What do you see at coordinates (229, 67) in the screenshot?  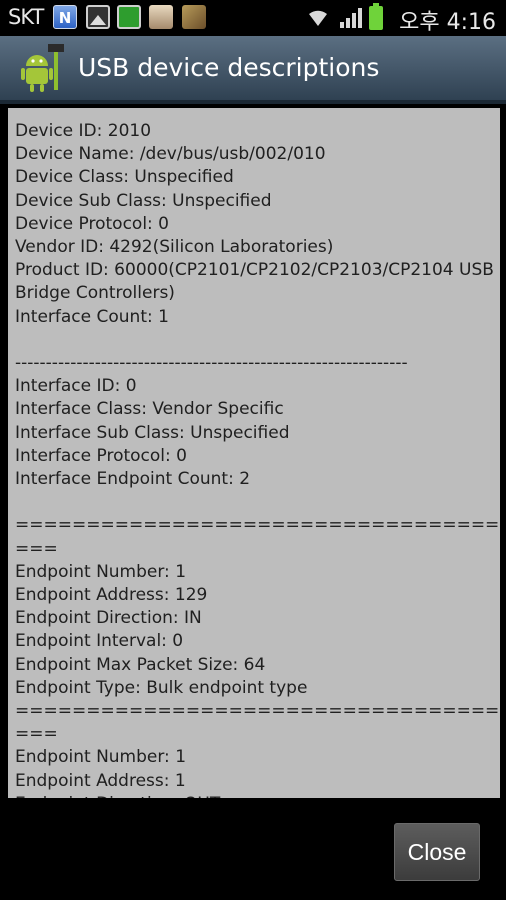 I see `page-title: USB device descriptions` at bounding box center [229, 67].